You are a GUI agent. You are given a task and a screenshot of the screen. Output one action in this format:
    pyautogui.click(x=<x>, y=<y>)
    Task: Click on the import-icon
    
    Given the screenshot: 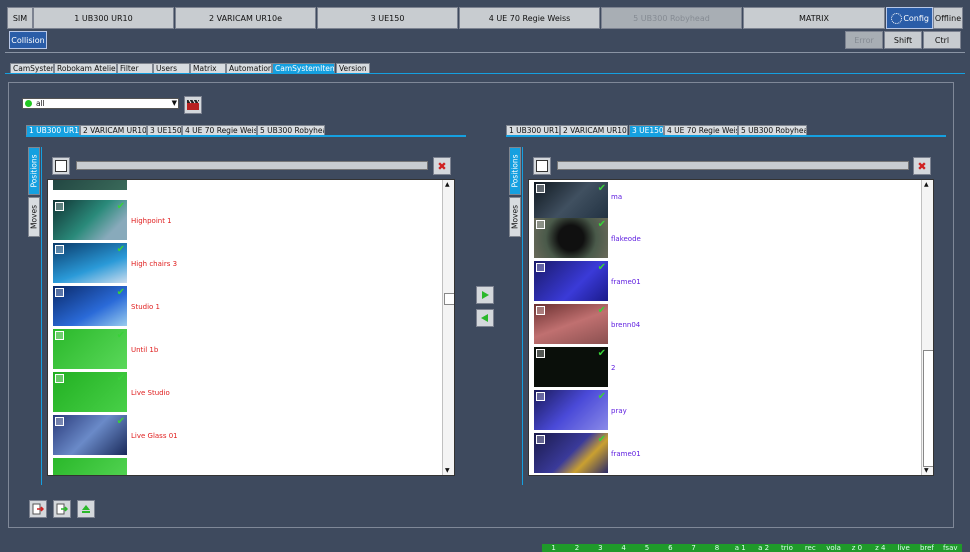 What is the action you would take?
    pyautogui.click(x=62, y=509)
    